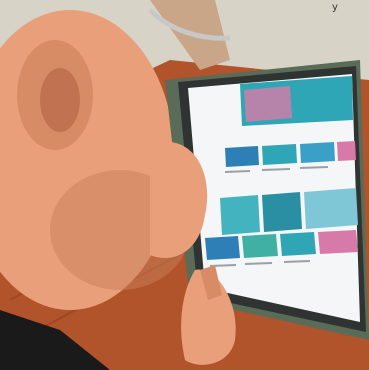 The width and height of the screenshot is (369, 370). I want to click on banner-pink, so click(268, 104).